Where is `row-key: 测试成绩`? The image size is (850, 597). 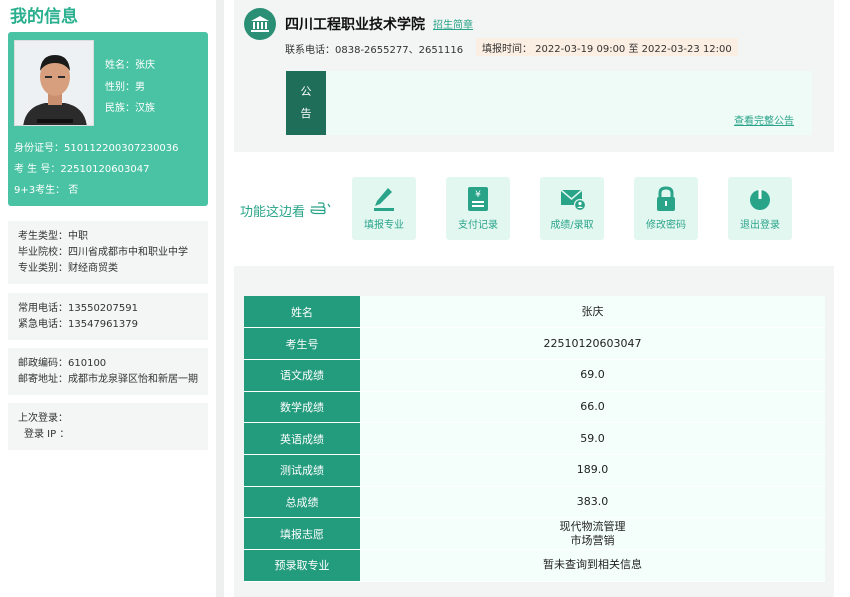 row-key: 测试成绩 is located at coordinates (302, 470).